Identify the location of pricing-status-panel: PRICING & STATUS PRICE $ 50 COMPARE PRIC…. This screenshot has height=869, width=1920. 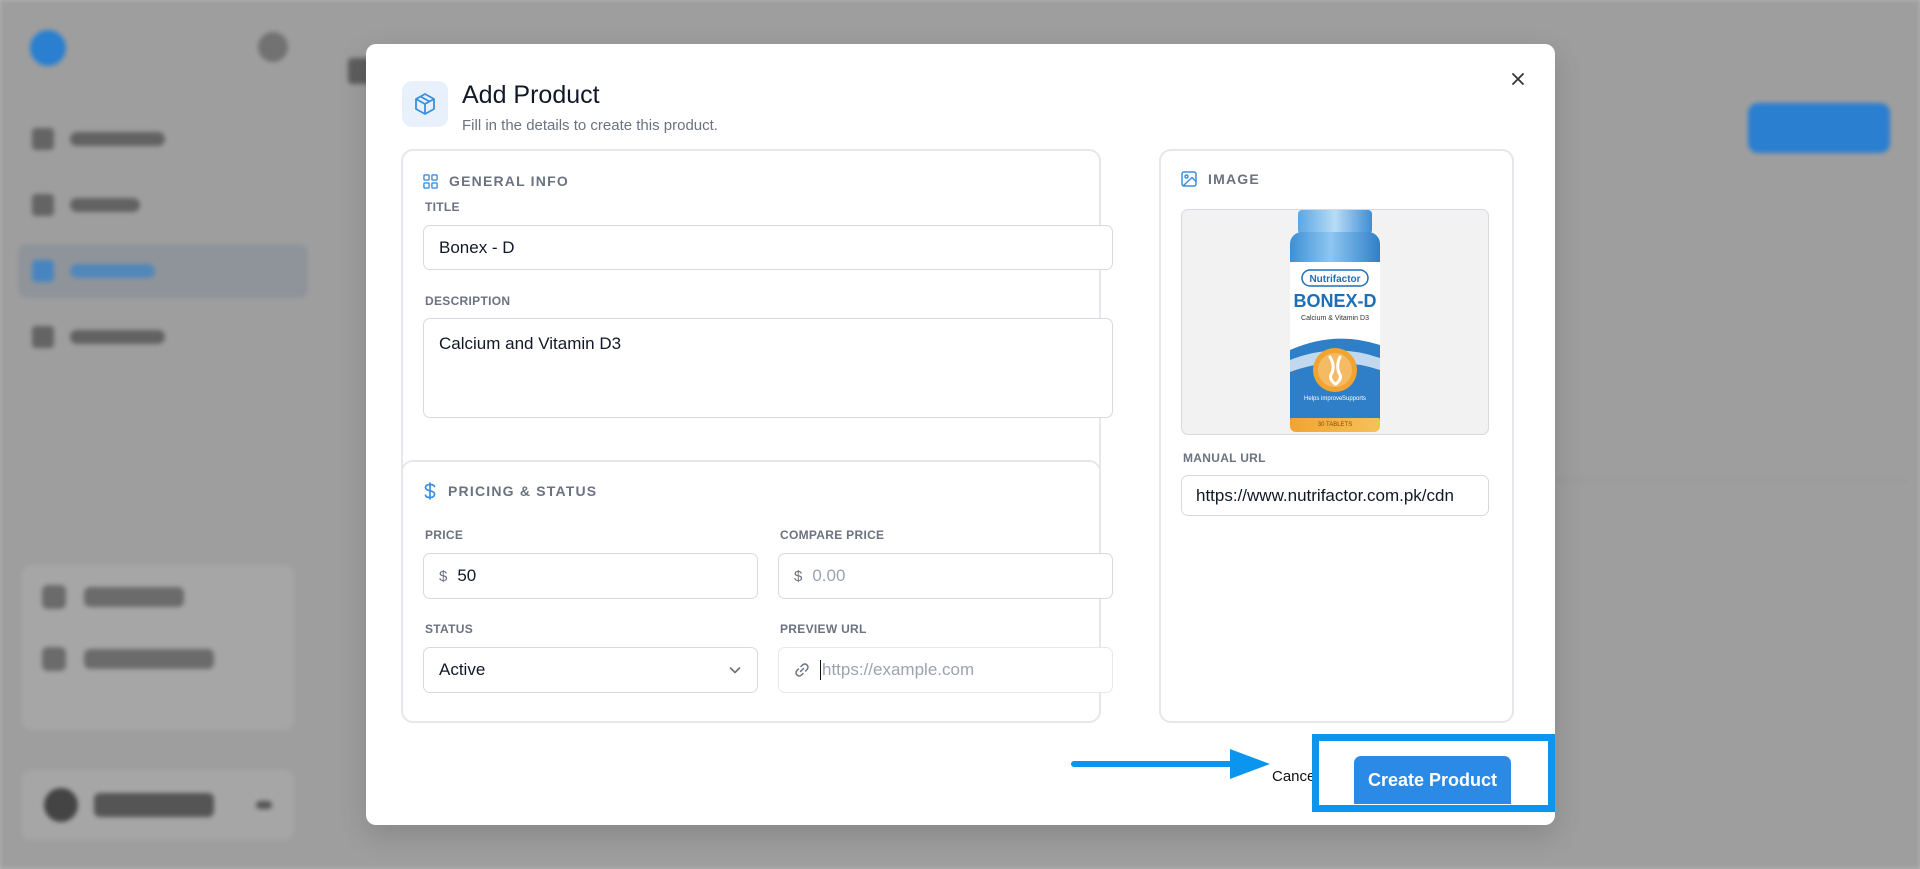
(757, 591).